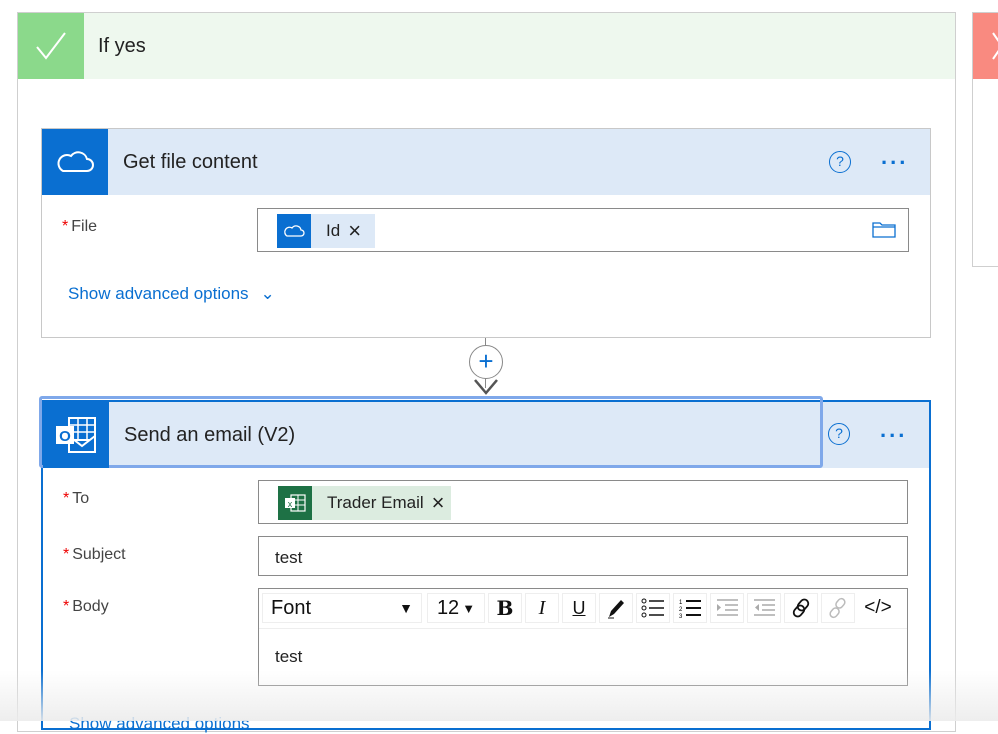 The width and height of the screenshot is (998, 734). Describe the element at coordinates (190, 162) in the screenshot. I see `card-title: Get file content` at that location.